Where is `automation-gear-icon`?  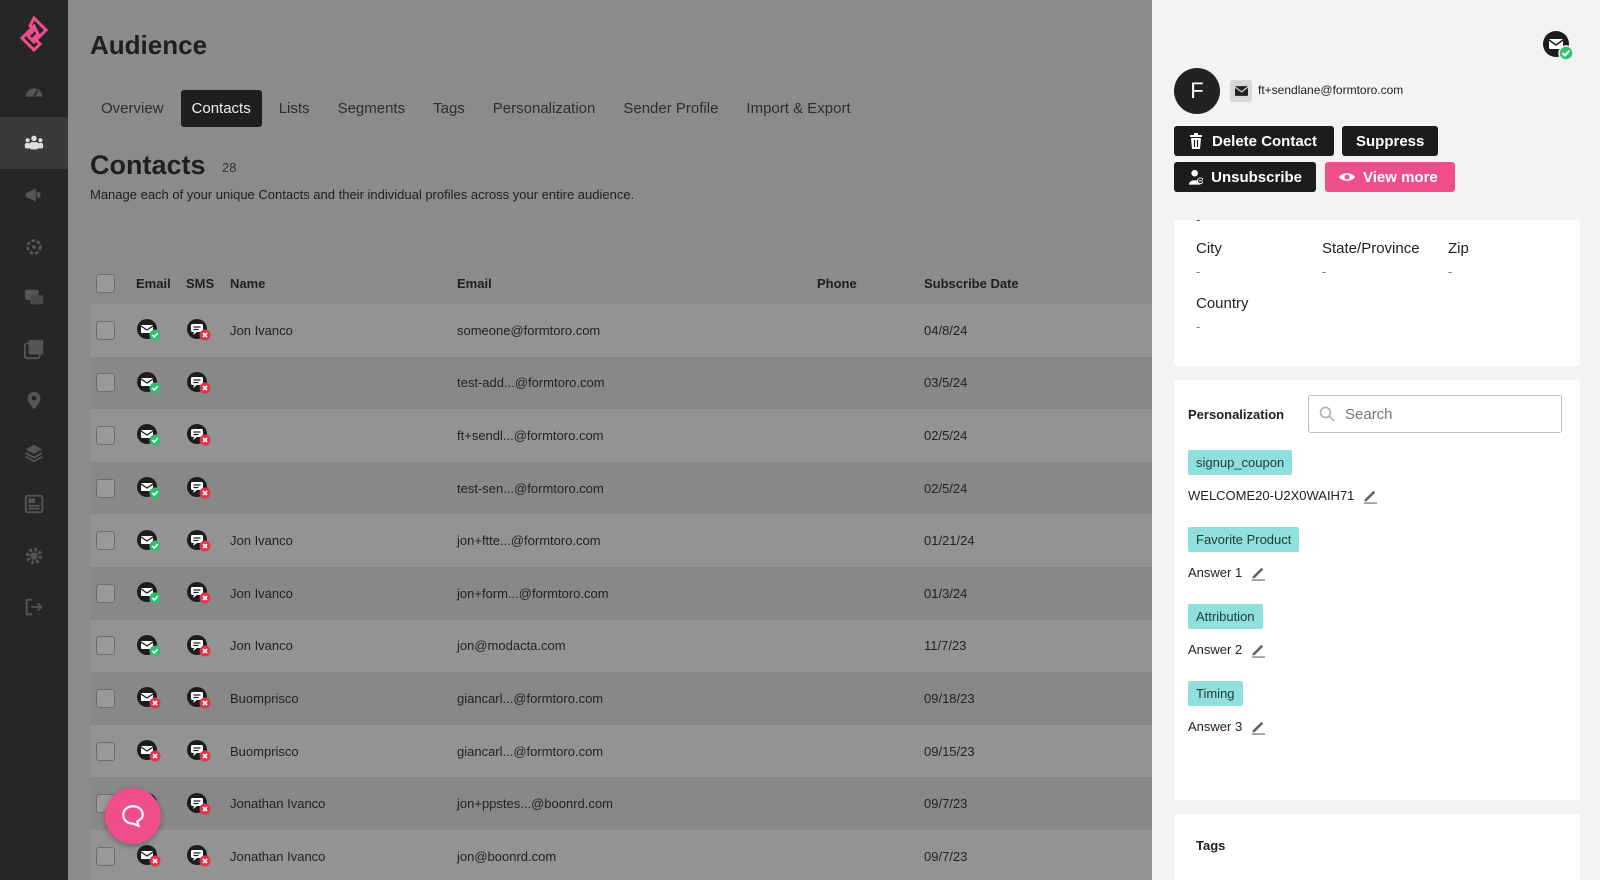 automation-gear-icon is located at coordinates (34, 247).